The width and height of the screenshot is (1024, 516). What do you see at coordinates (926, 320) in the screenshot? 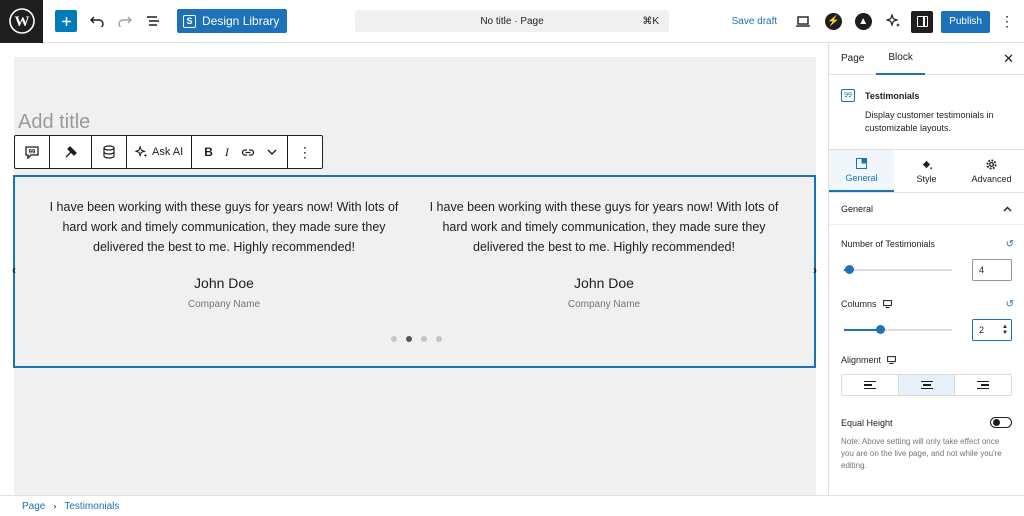
I see `columns-control: Columns ↺ 2 ▲ ▼` at bounding box center [926, 320].